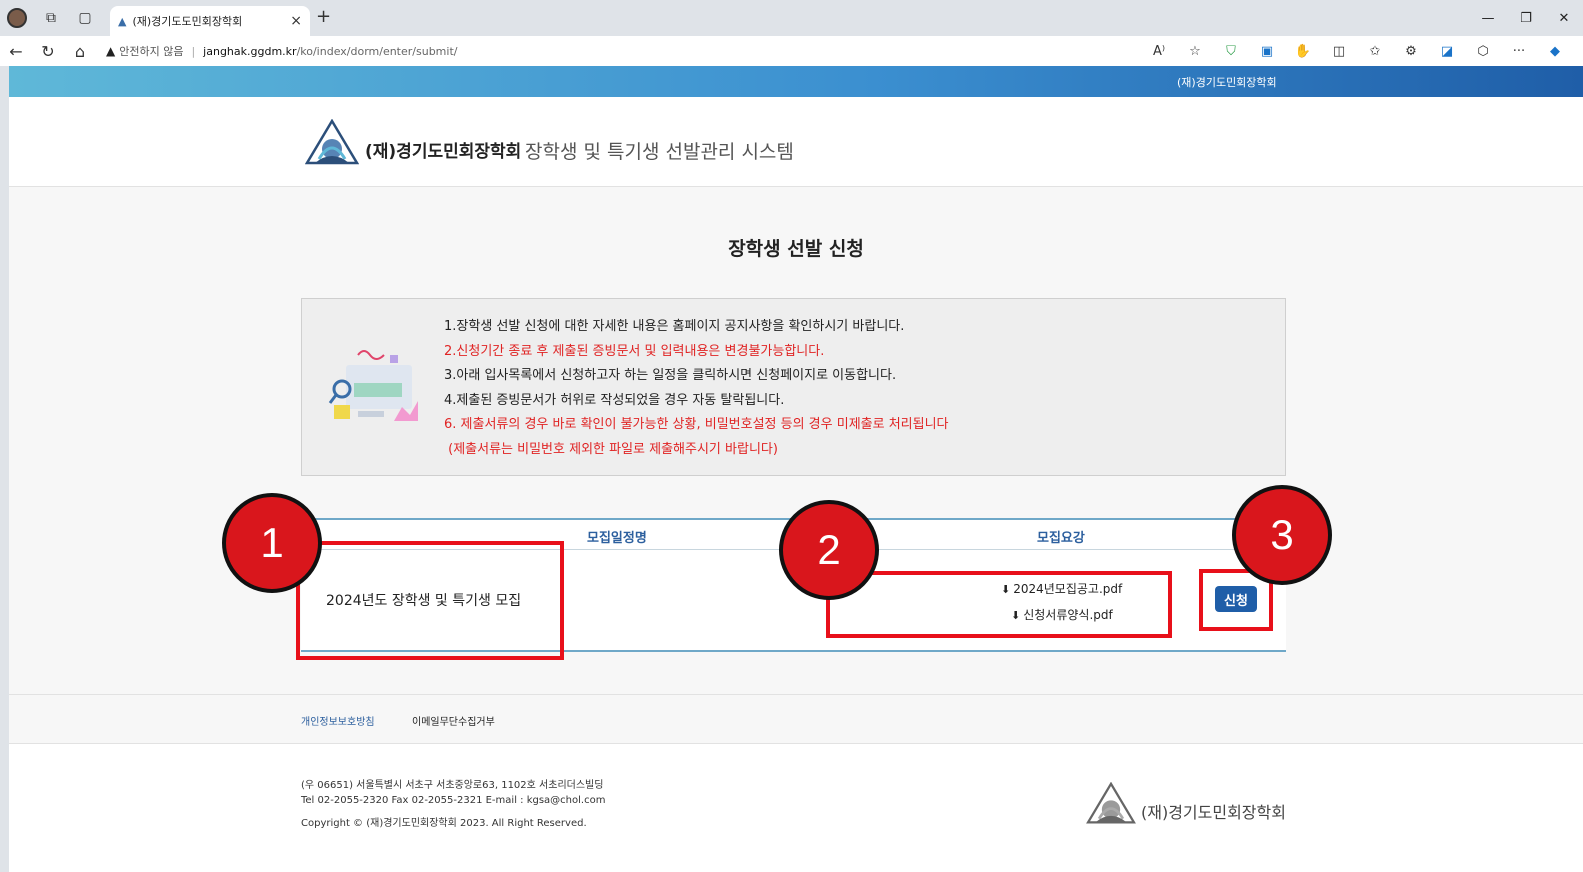  What do you see at coordinates (430, 600) in the screenshot?
I see `highlight-box-name` at bounding box center [430, 600].